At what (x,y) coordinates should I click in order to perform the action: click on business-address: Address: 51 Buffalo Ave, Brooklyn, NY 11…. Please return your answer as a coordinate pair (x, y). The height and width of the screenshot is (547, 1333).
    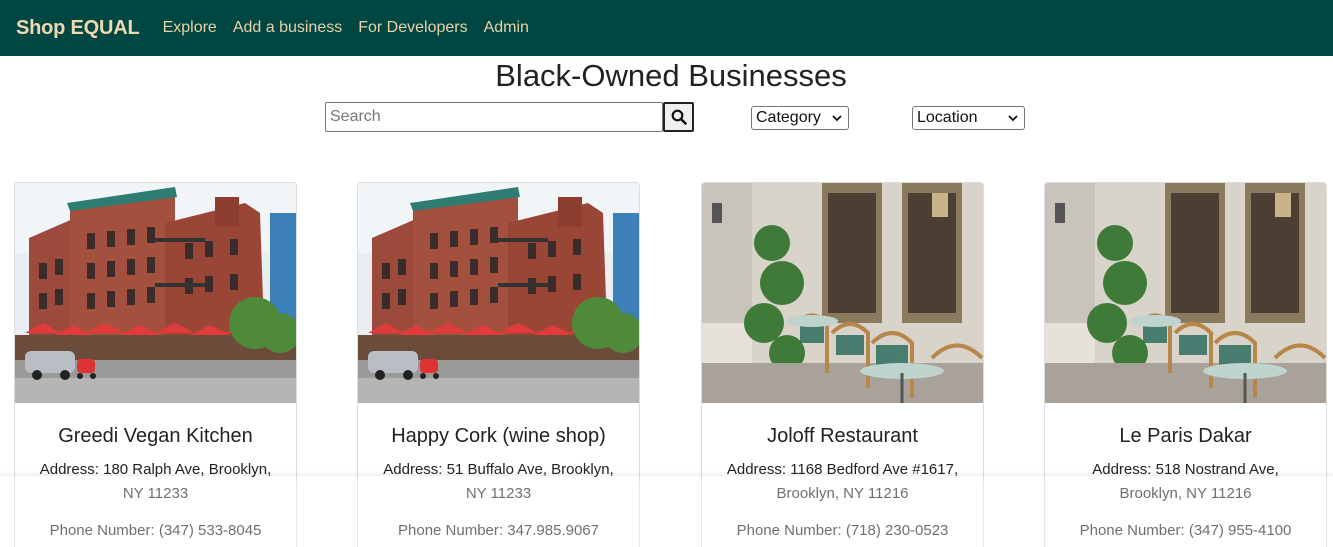
    Looking at the image, I should click on (498, 481).